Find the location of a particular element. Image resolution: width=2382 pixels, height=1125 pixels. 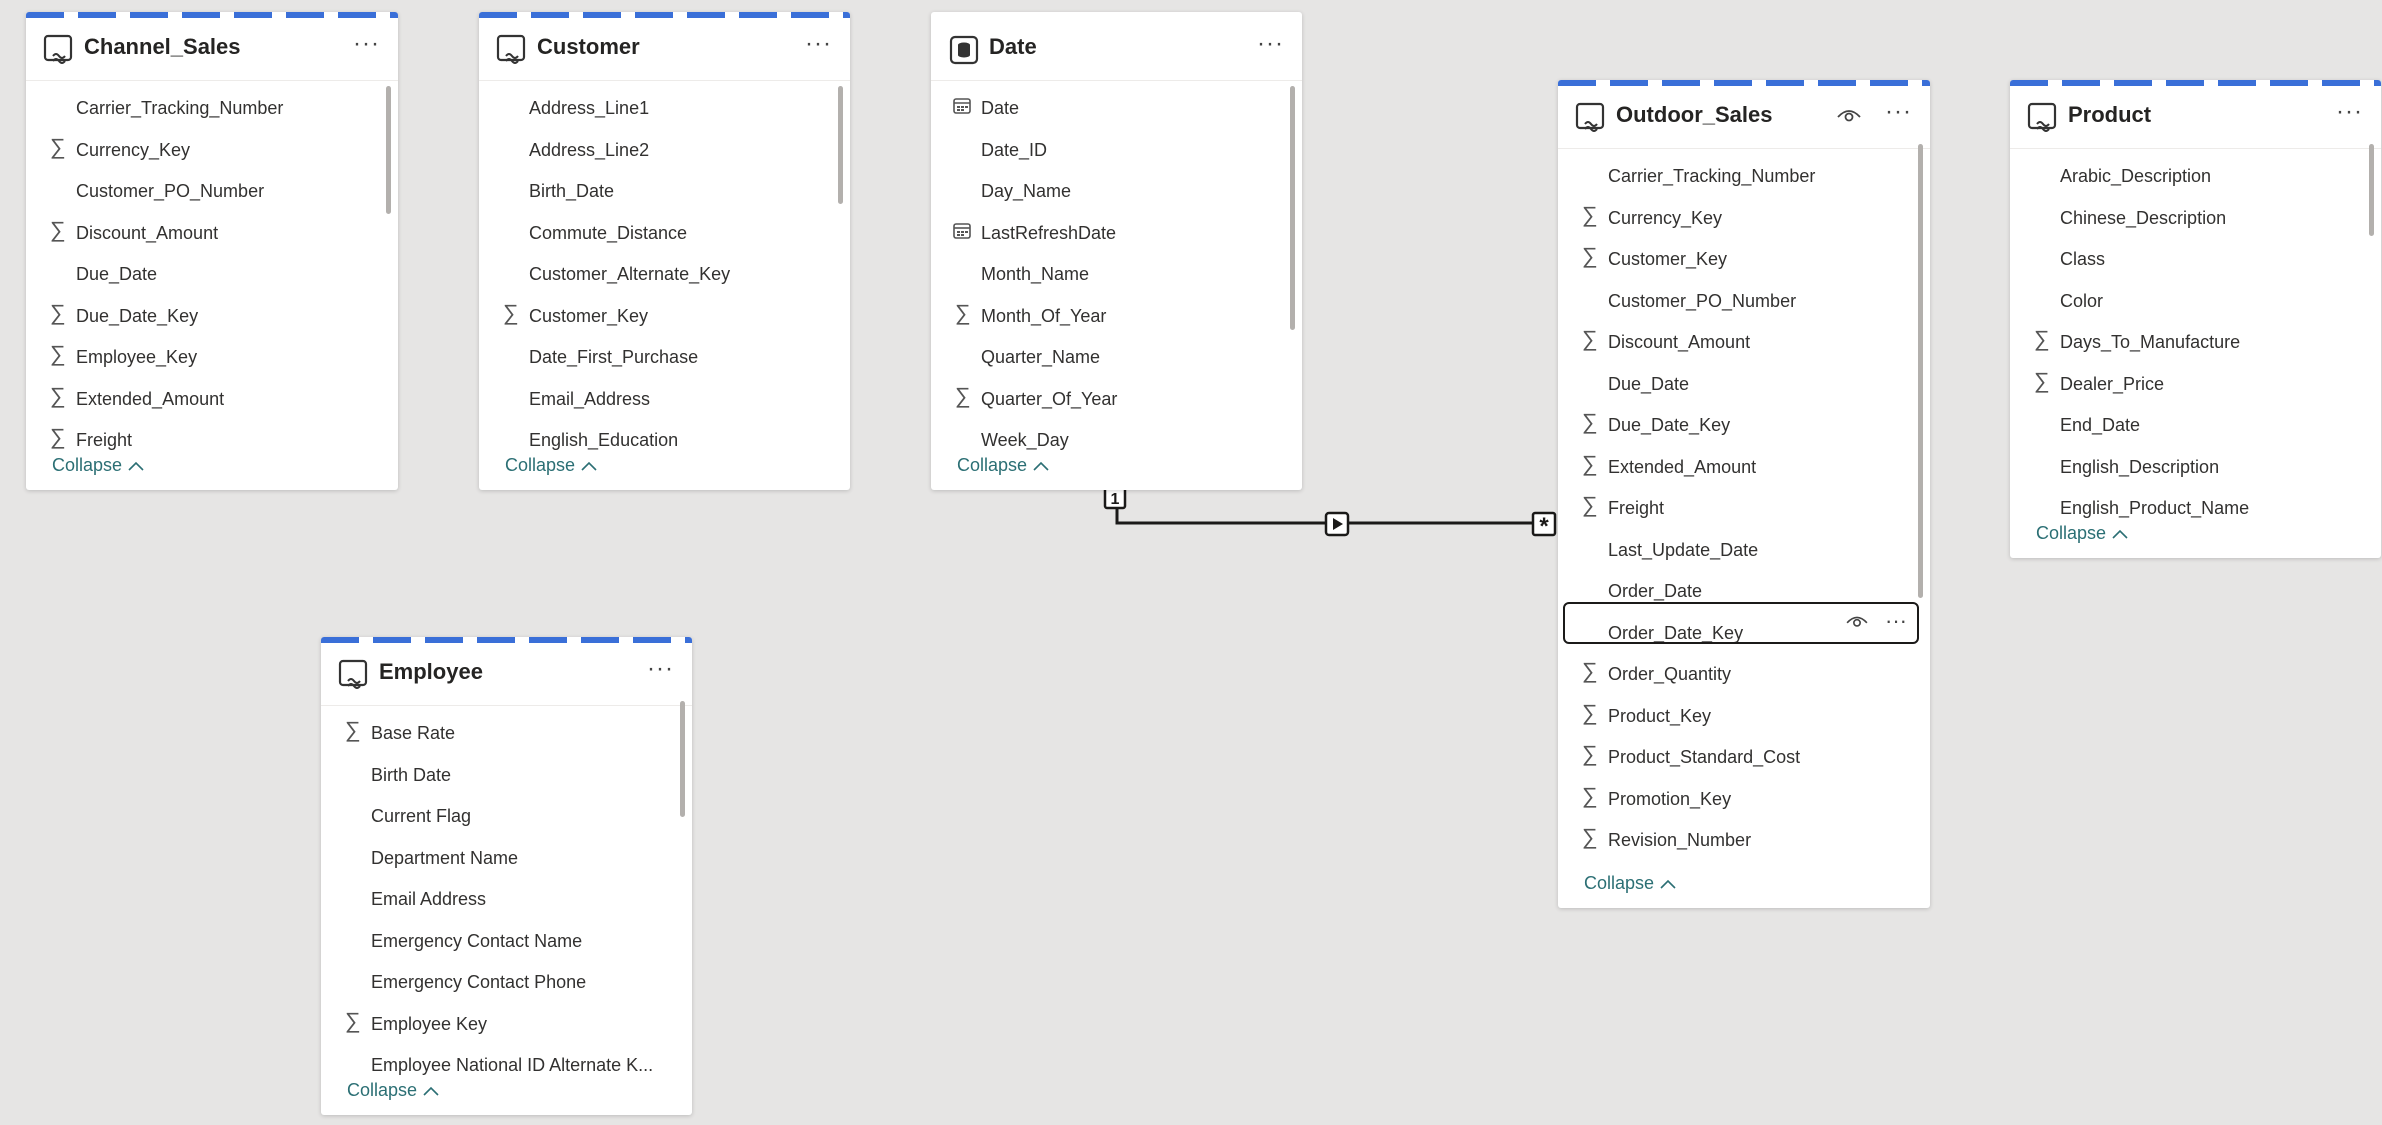

field-row: Class is located at coordinates (2195, 258).